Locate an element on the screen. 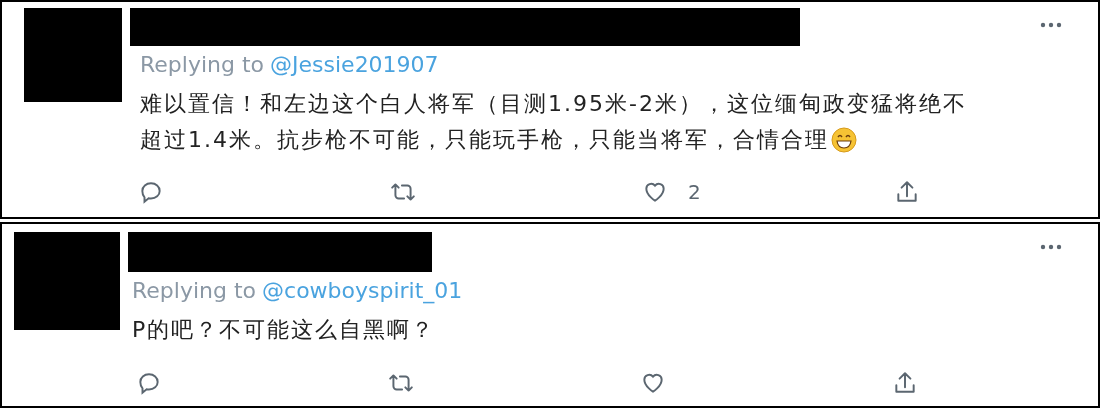 This screenshot has height=408, width=1100. tweet-text-line: 难以置信！和左边这个白人将军（目测1.95米-2米），这位缅甸政变猛将绝不 is located at coordinates (553, 104).